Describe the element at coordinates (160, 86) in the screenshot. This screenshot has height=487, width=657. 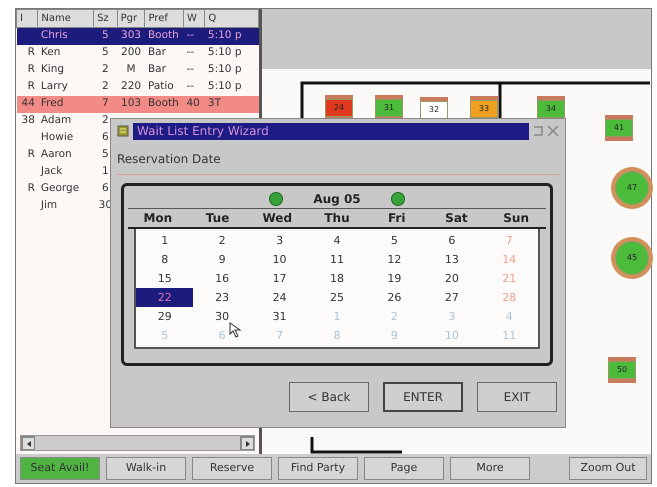
I see `table-cell-text: Patio` at that location.